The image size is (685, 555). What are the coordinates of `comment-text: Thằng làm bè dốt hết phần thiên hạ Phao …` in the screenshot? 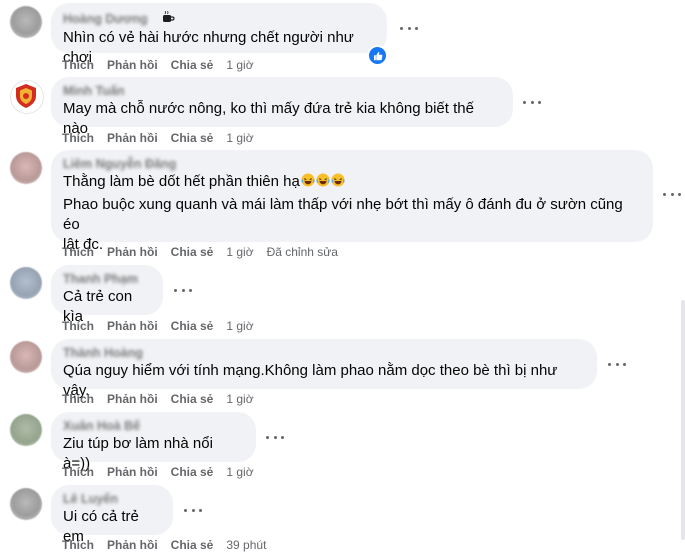 It's located at (352, 213).